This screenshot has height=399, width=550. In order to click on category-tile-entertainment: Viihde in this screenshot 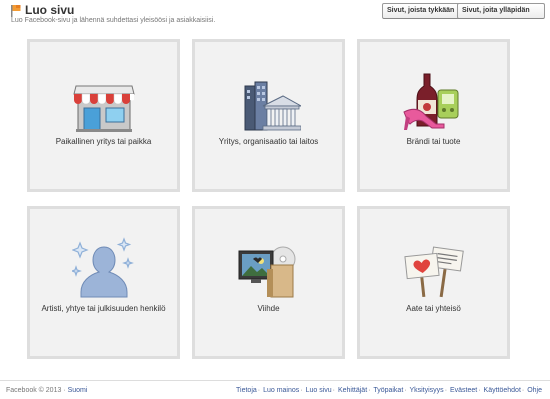, I will do `click(268, 282)`.